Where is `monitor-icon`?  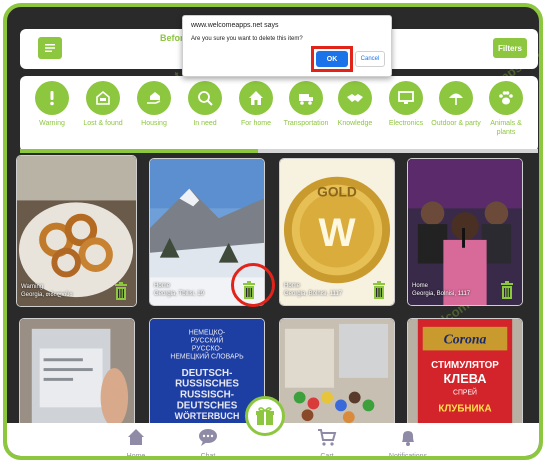 monitor-icon is located at coordinates (406, 97).